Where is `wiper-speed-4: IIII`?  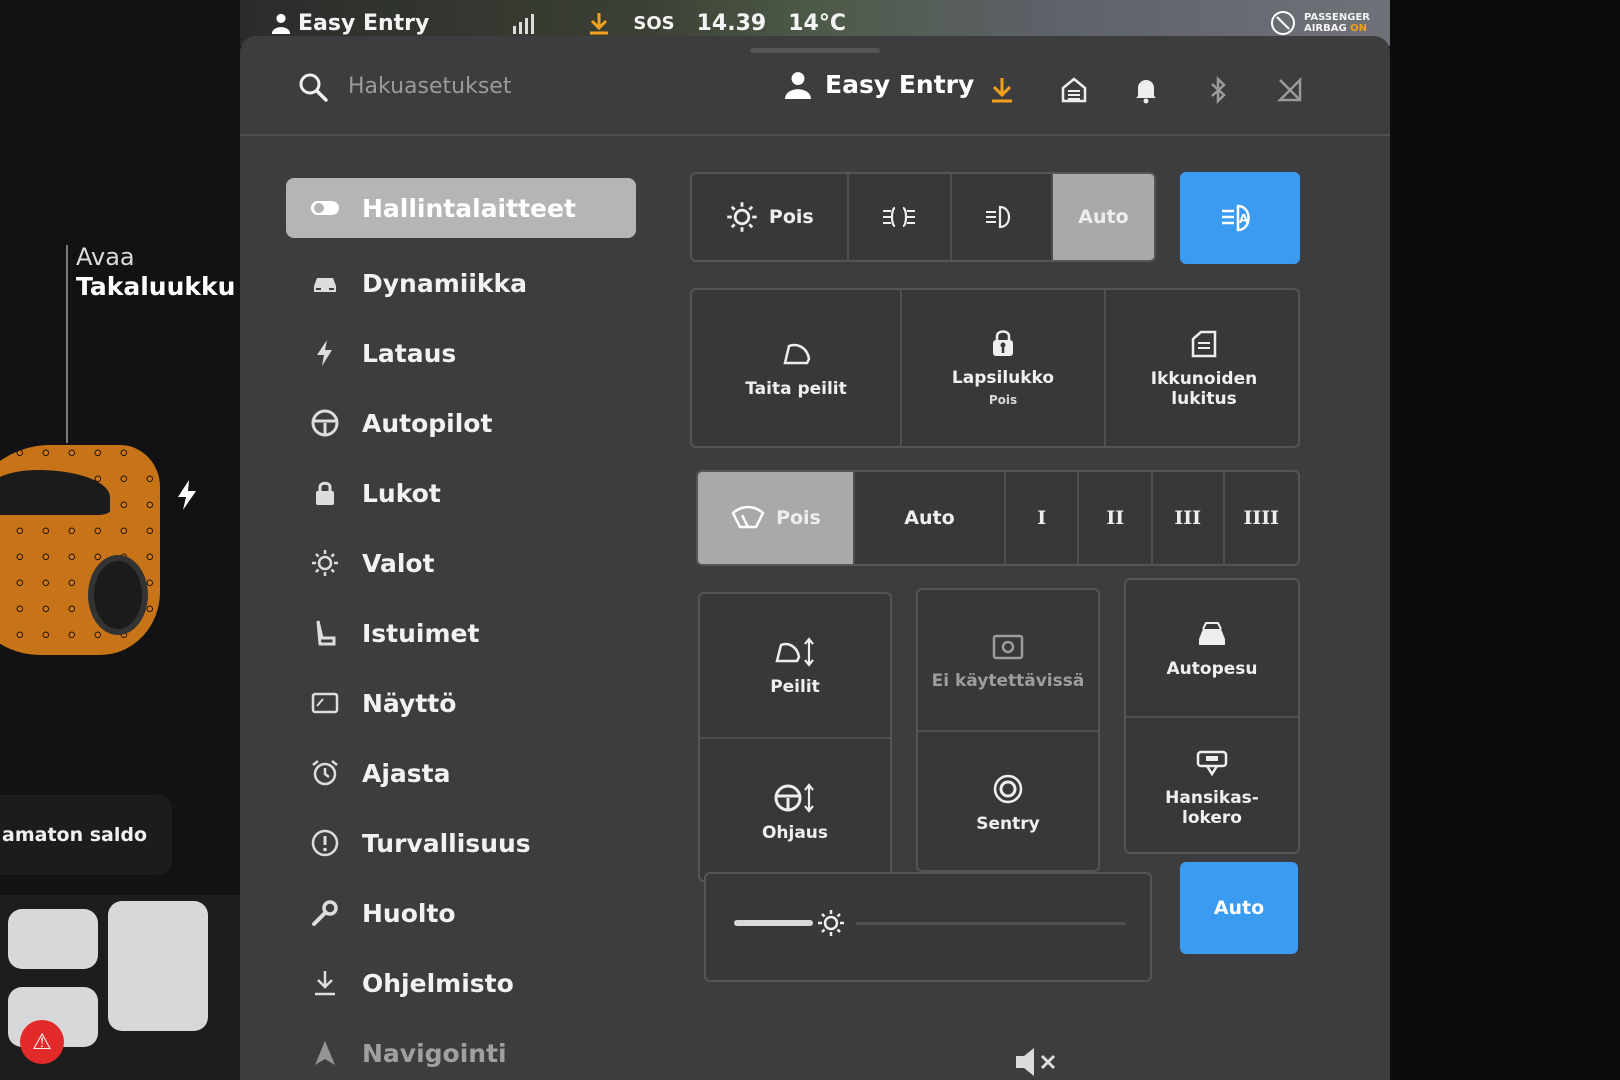 wiper-speed-4: IIII is located at coordinates (1262, 518).